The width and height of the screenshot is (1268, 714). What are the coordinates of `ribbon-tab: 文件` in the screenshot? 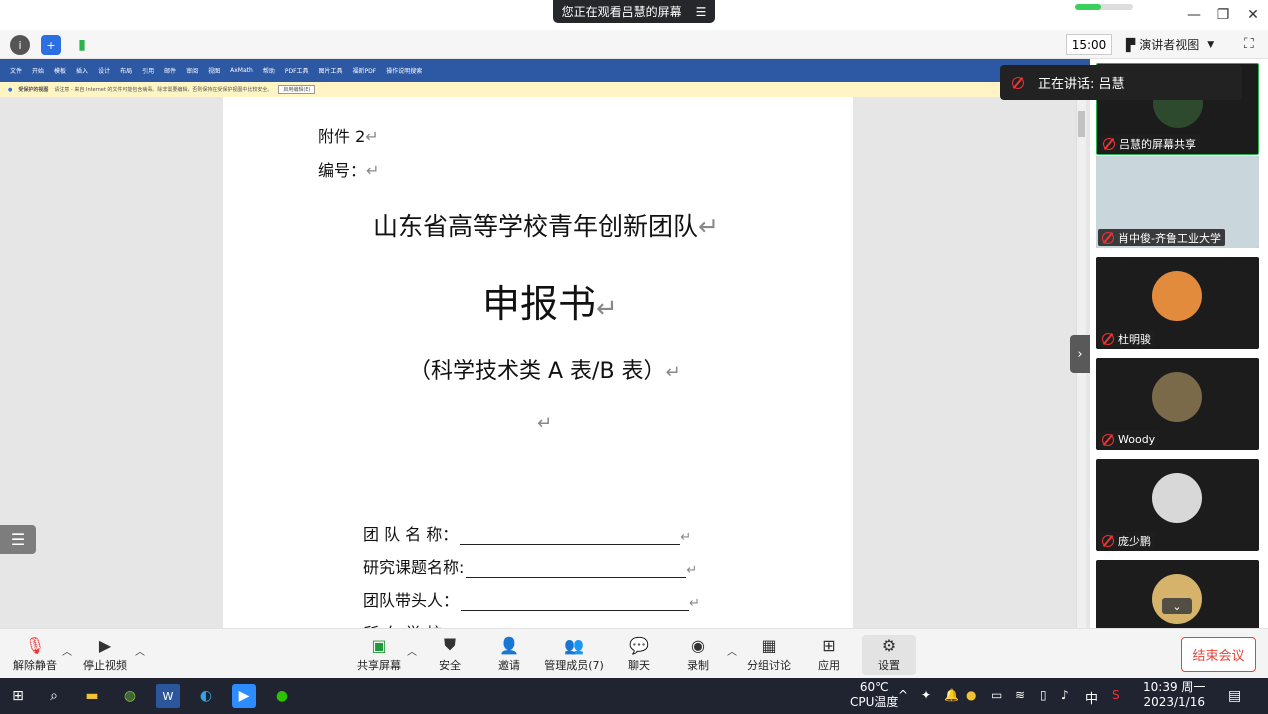 It's located at (16, 70).